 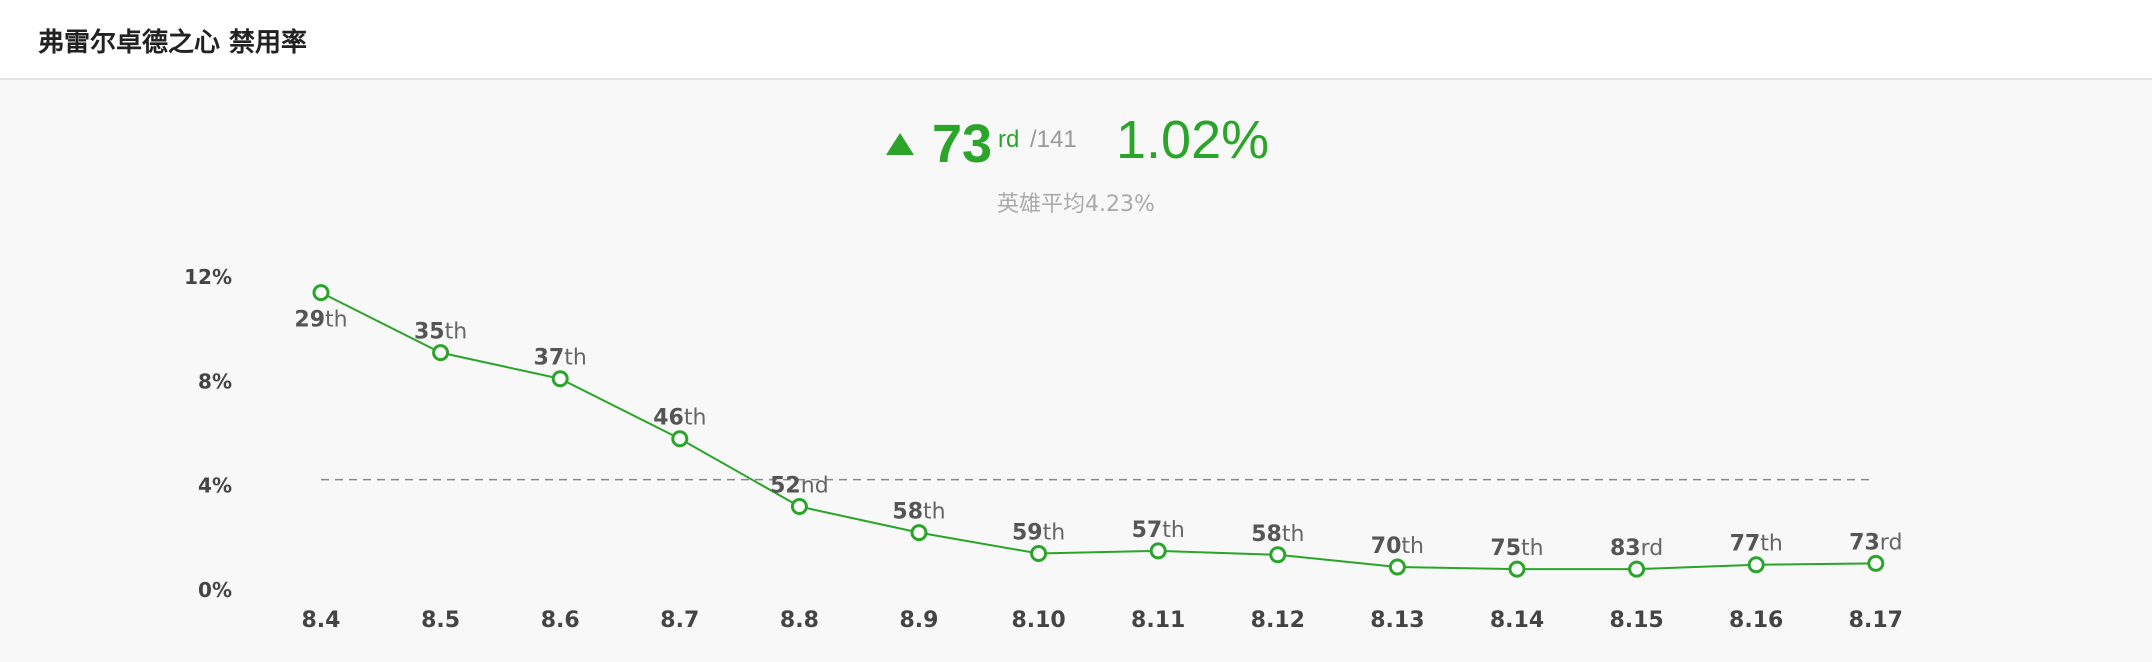 What do you see at coordinates (1278, 620) in the screenshot?
I see `x-tick-label: 8.12` at bounding box center [1278, 620].